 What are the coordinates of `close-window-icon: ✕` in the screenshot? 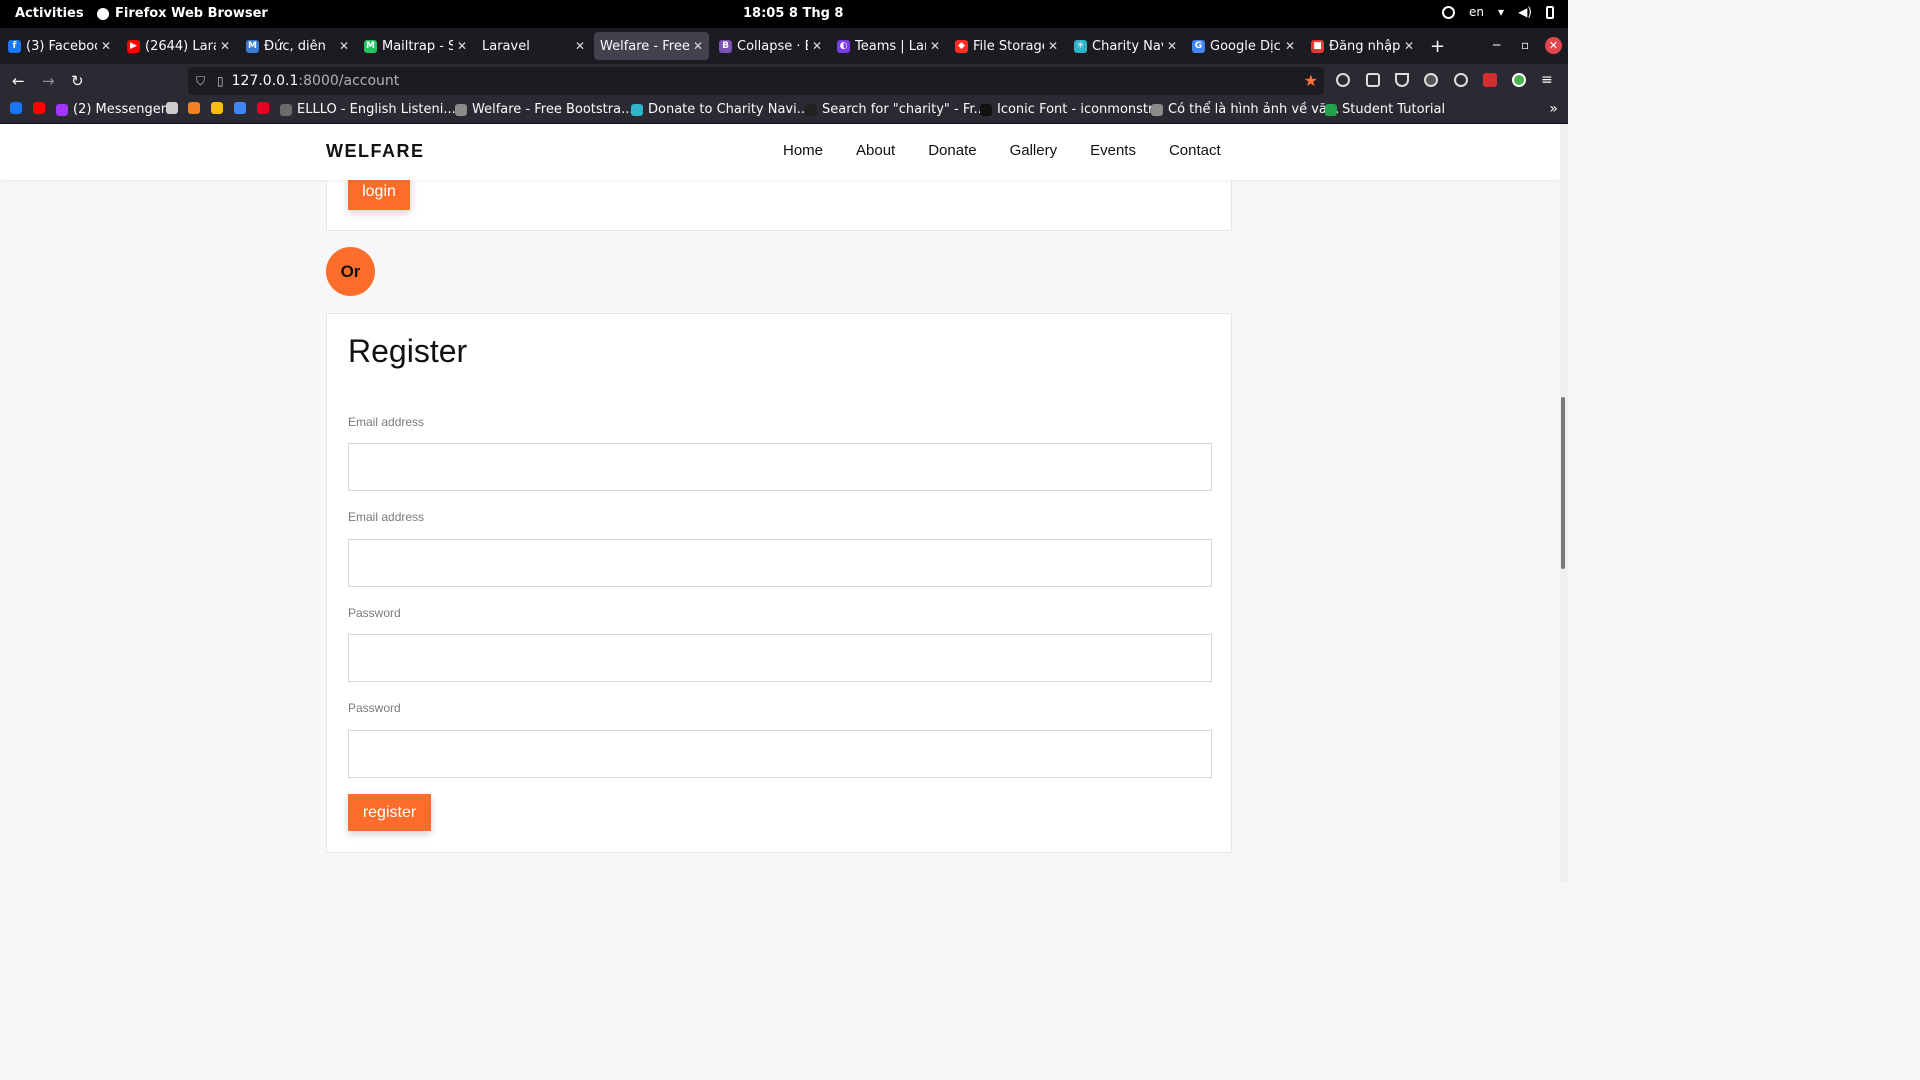 It's located at (1553, 45).